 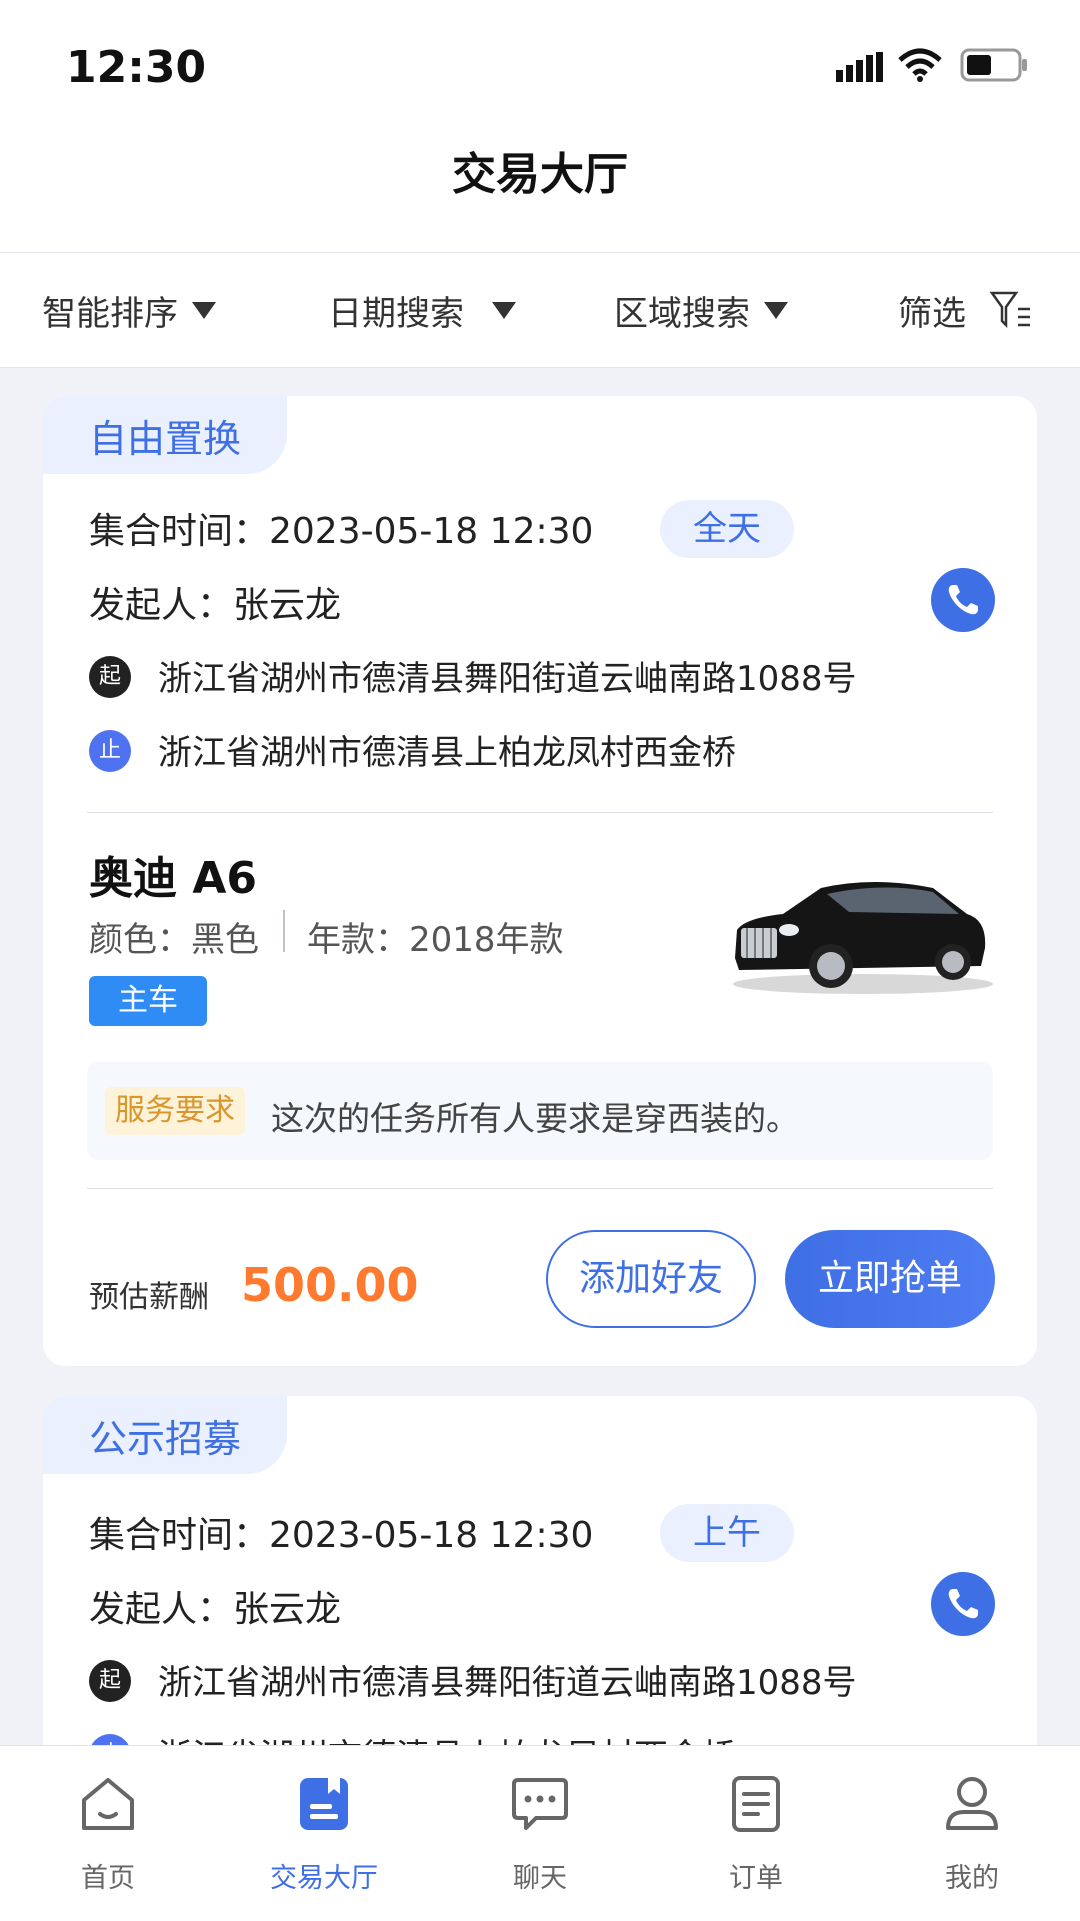 I want to click on reward-amount: 500.00, so click(x=330, y=1285).